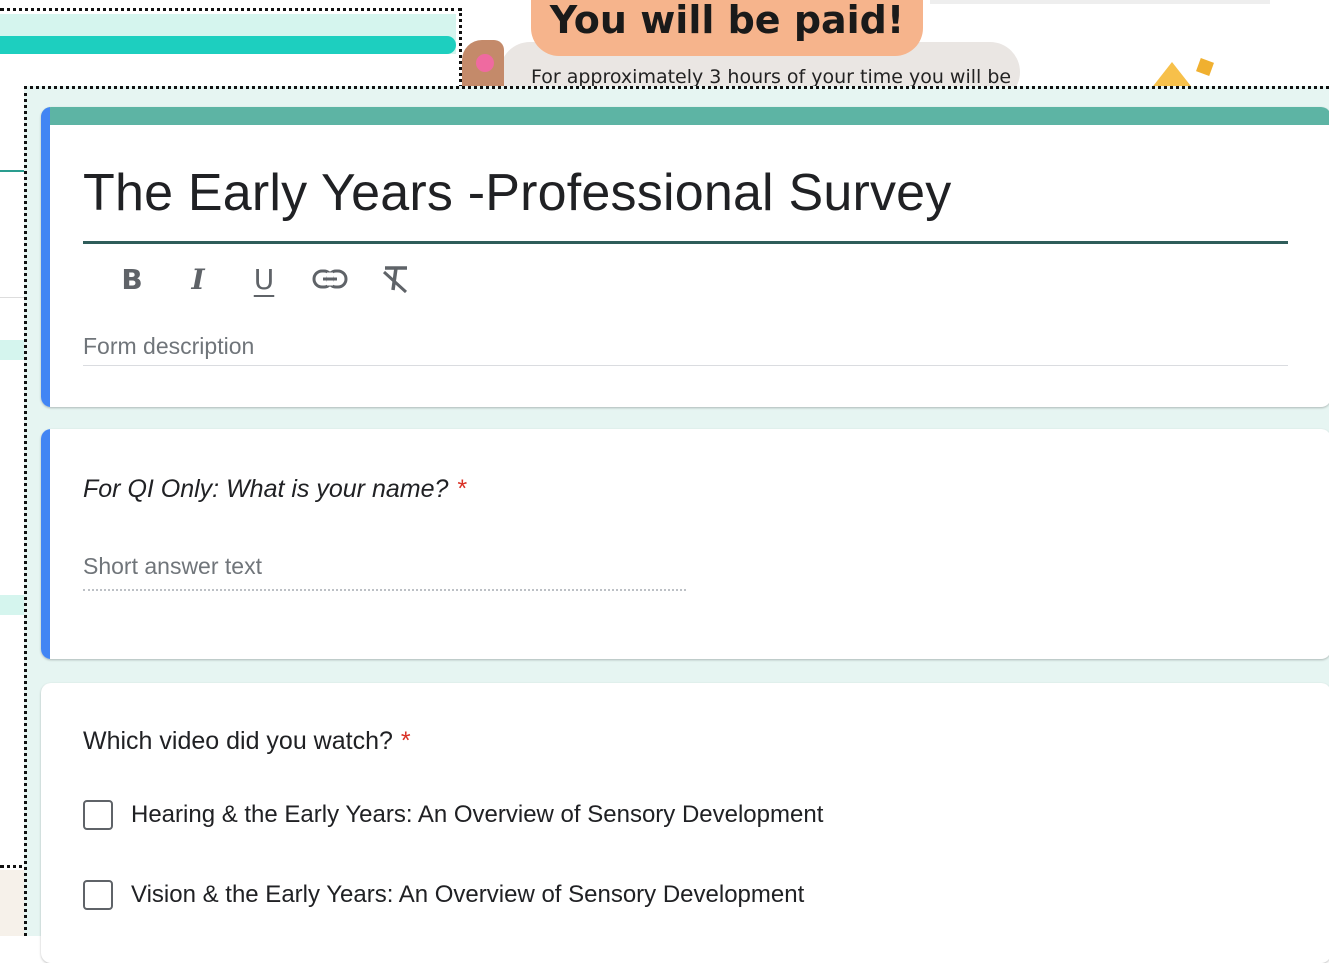 The height and width of the screenshot is (963, 1329). Describe the element at coordinates (384, 590) in the screenshot. I see `short-answer-underline` at that location.